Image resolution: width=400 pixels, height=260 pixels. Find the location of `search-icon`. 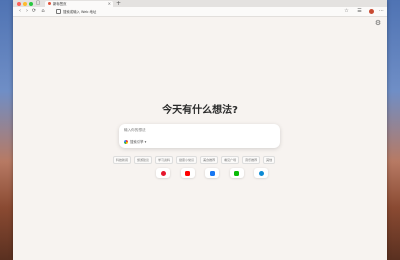

search-icon is located at coordinates (58, 11).